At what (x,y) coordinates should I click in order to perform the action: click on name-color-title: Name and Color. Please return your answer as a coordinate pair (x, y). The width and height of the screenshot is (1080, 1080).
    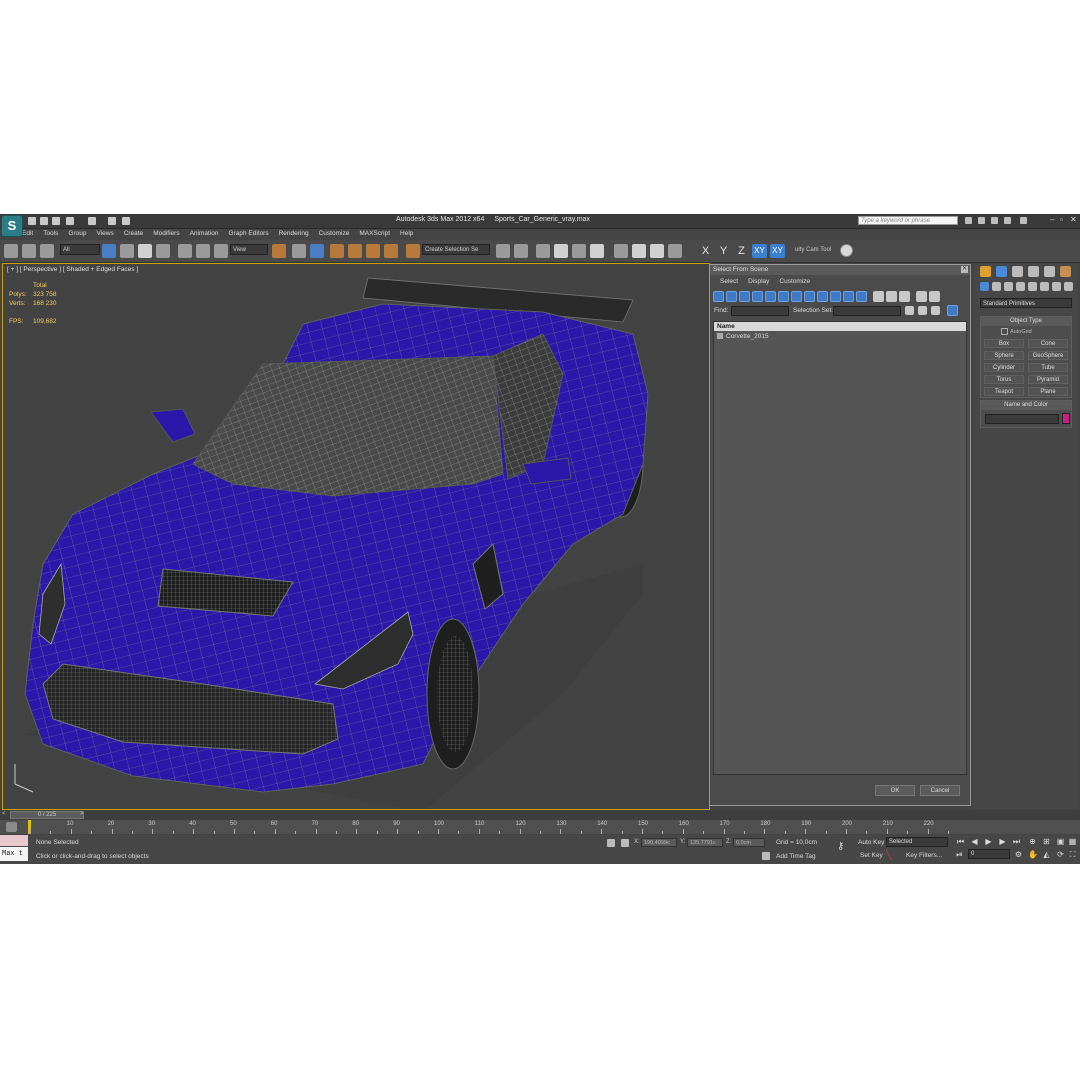
    Looking at the image, I should click on (1026, 405).